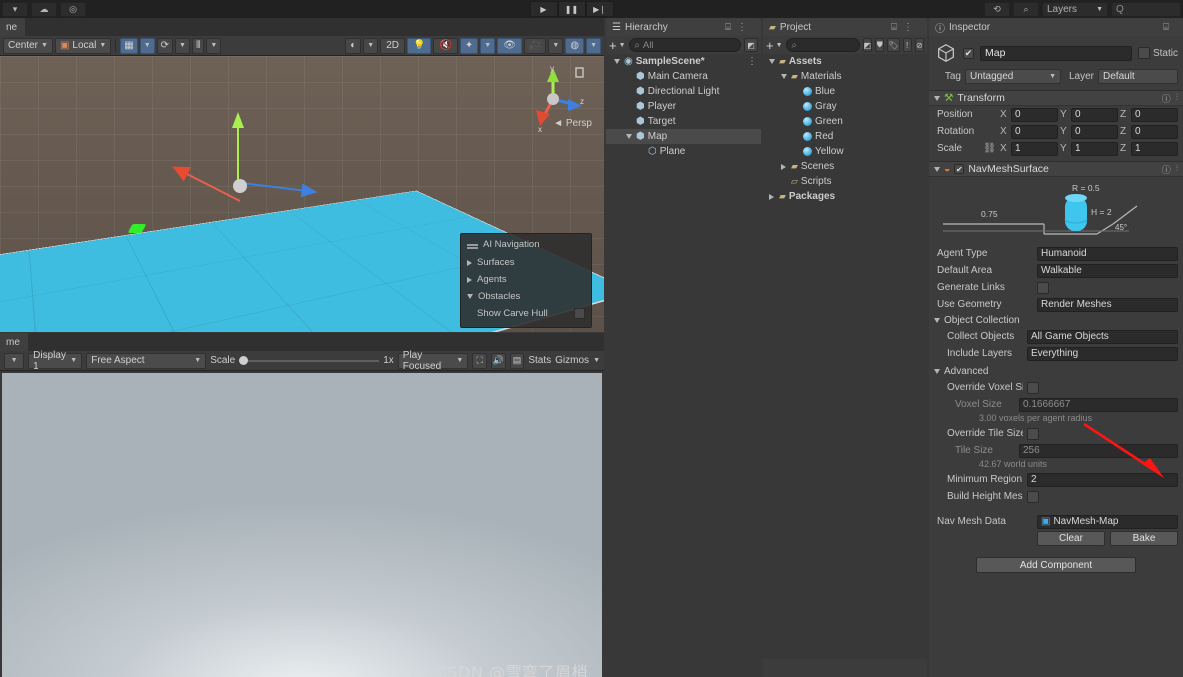  What do you see at coordinates (1056, 169) in the screenshot?
I see `navmeshsurface-component-header: ◒ ✔ NavMeshSurface ⓘ ⫶` at bounding box center [1056, 169].